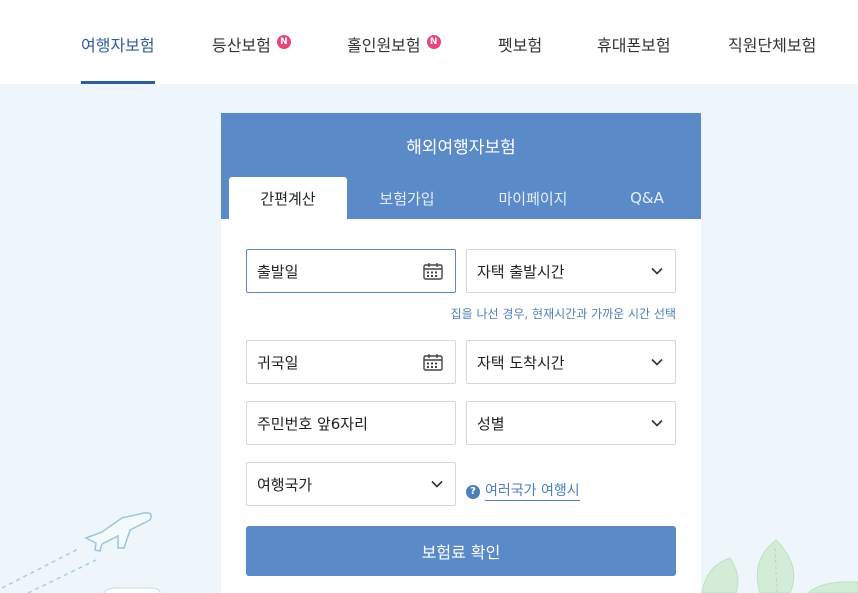 The height and width of the screenshot is (593, 858). I want to click on departure-time-select: 자택 출발시간, so click(571, 271).